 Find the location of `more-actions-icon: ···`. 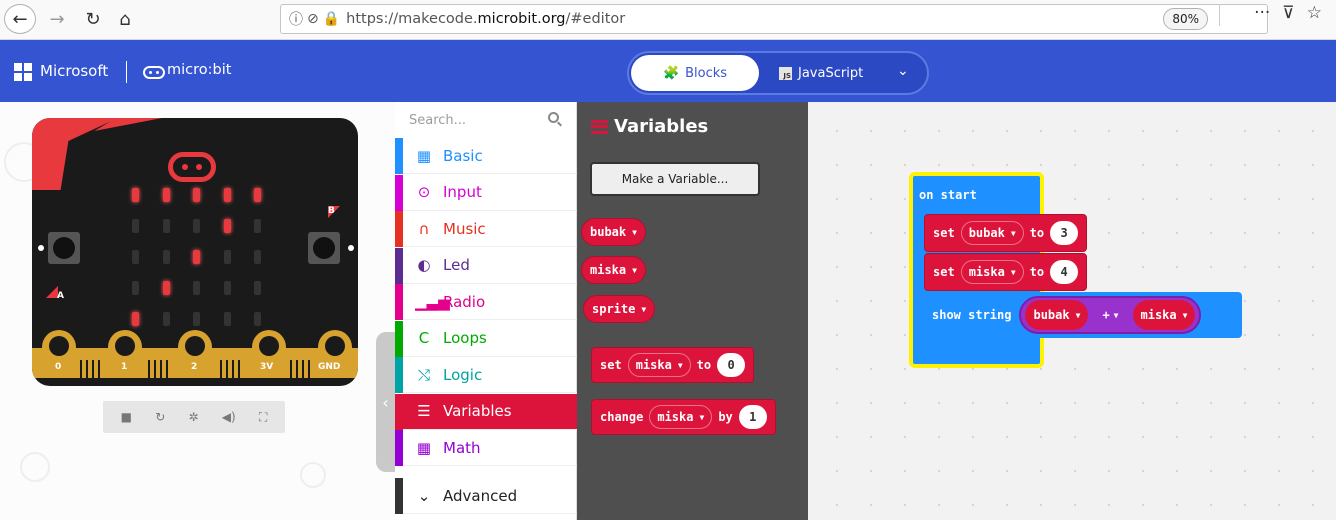

more-actions-icon: ··· is located at coordinates (1262, 13).